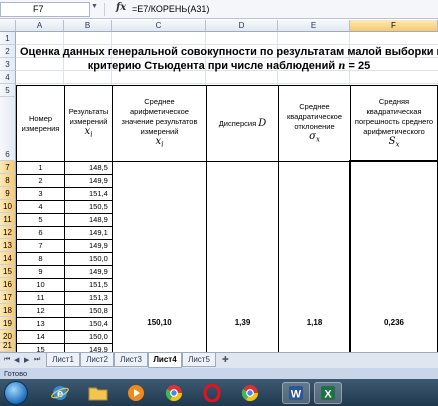 This screenshot has width=438, height=406. What do you see at coordinates (16, 373) in the screenshot?
I see `status-text: Готово` at bounding box center [16, 373].